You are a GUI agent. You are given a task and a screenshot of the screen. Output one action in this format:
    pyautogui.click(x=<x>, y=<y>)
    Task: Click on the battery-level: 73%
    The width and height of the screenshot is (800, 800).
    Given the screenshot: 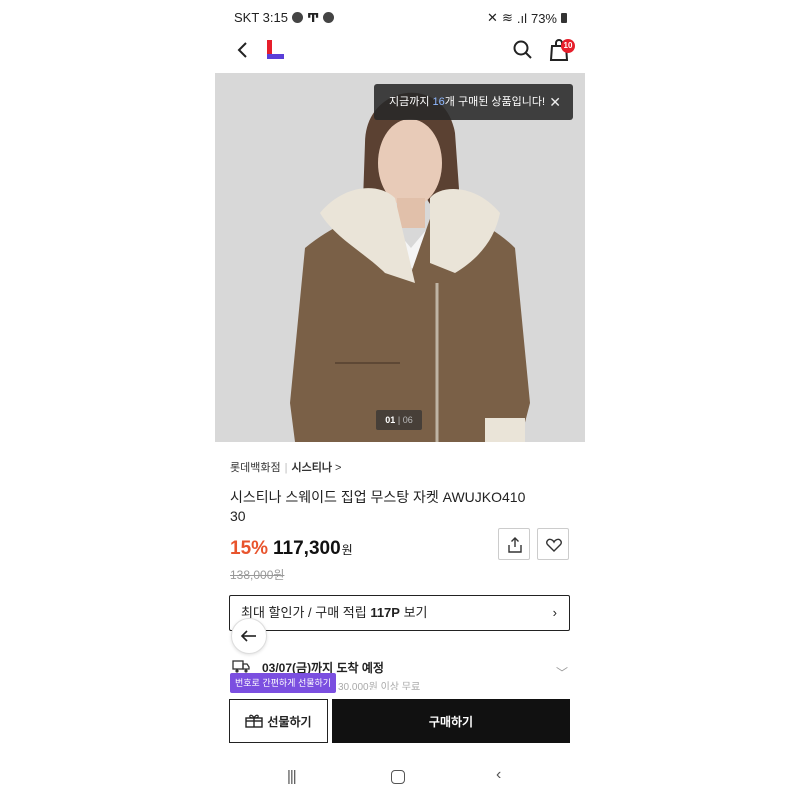 What is the action you would take?
    pyautogui.click(x=543, y=18)
    